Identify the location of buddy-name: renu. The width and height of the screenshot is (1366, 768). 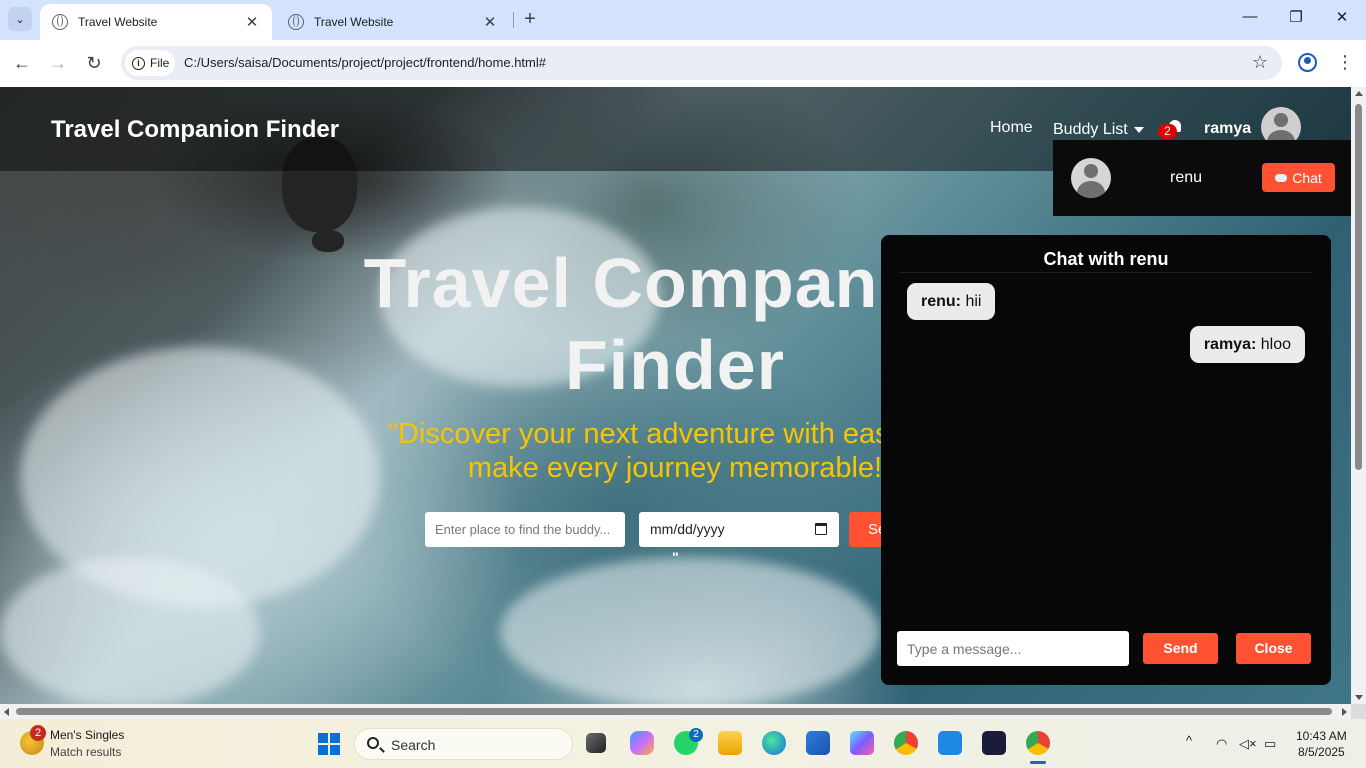
(1186, 177).